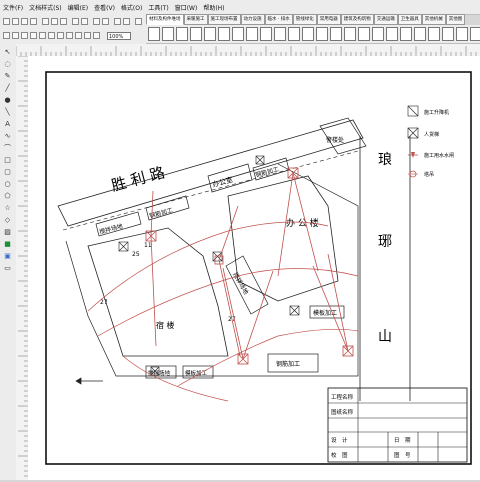 This screenshot has height=482, width=480. Describe the element at coordinates (24, 35) in the screenshot. I see `zoom-out-icon` at that location.